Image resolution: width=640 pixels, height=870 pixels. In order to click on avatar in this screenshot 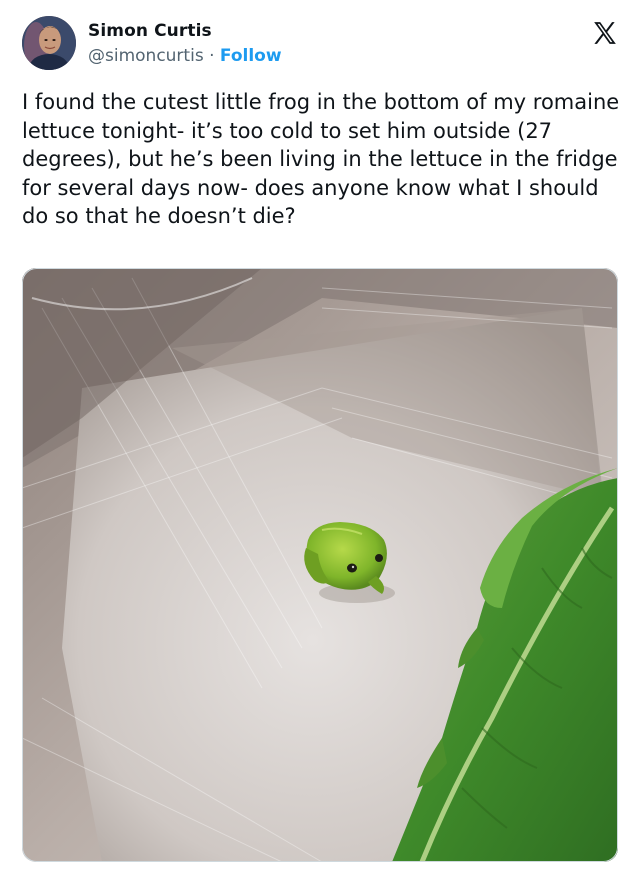, I will do `click(49, 43)`.